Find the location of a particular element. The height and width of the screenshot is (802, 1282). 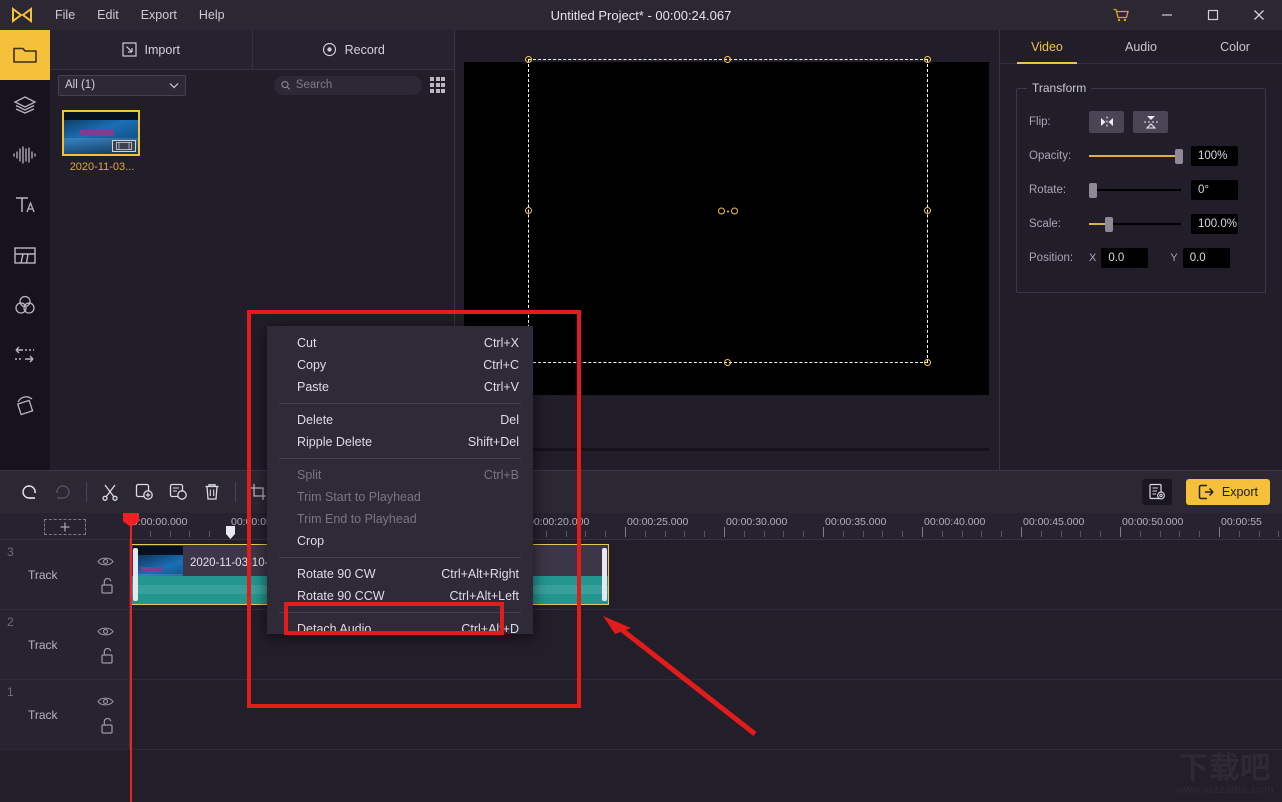

properties-tab-bar: Video Audio Color is located at coordinates (1141, 47).